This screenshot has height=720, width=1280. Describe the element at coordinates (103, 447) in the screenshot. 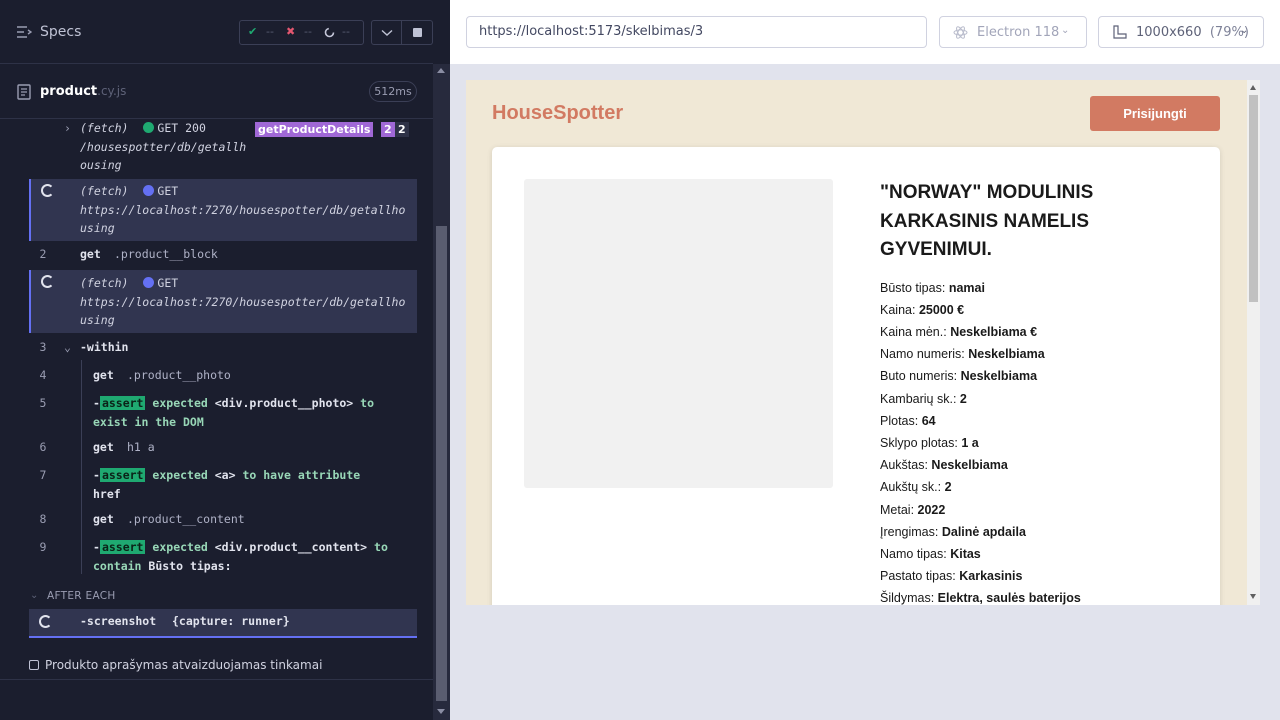

I see `command-name: get` at that location.